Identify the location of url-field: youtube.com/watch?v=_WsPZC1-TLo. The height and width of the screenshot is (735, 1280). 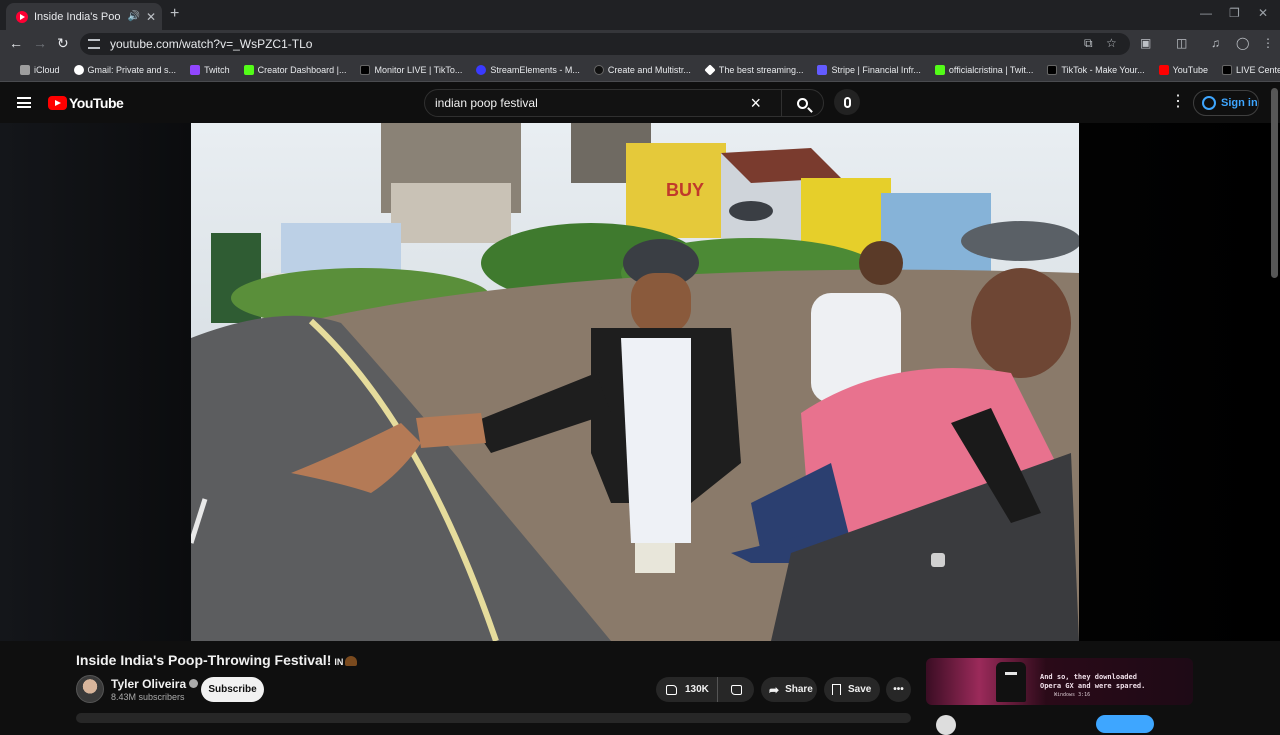
(605, 44).